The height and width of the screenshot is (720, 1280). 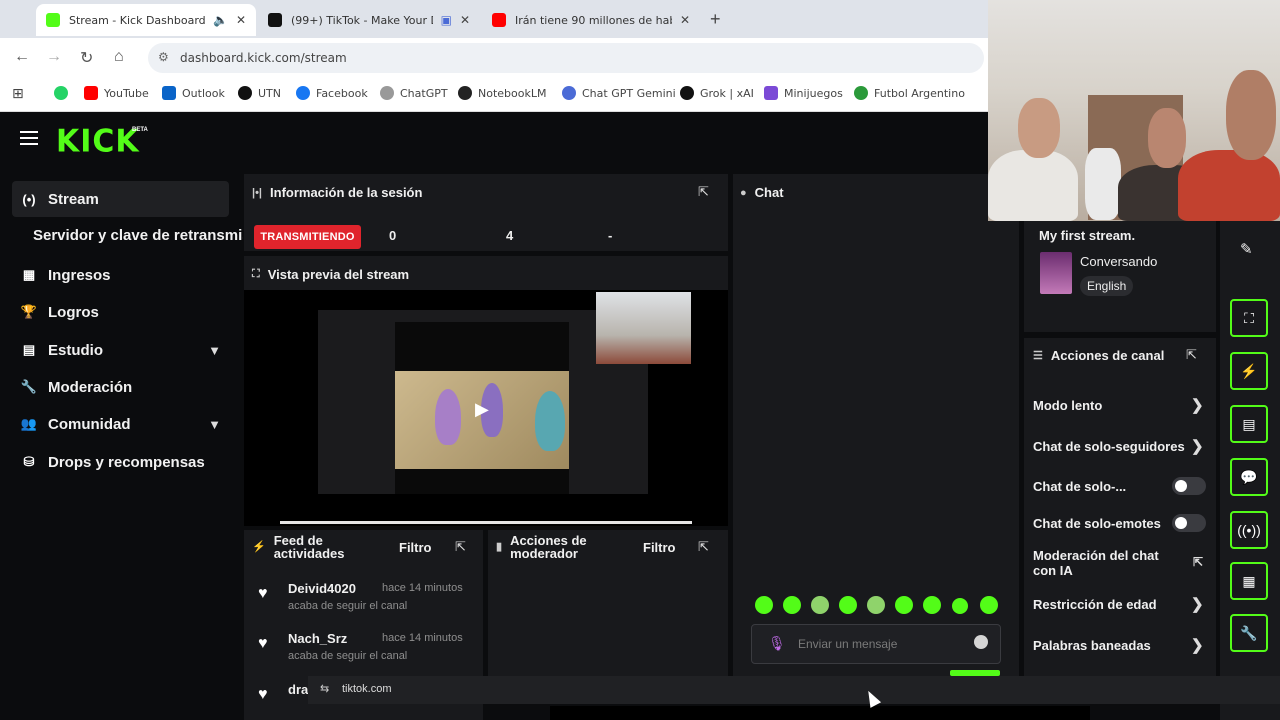 I want to click on speaker-icon: 🔈, so click(x=220, y=20).